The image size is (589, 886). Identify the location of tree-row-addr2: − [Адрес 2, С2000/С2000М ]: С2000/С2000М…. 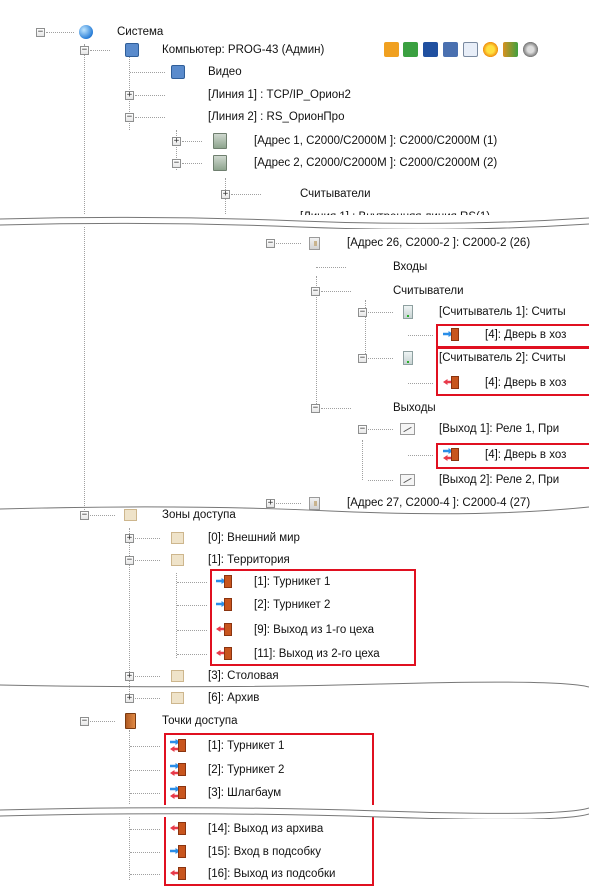
(294, 163).